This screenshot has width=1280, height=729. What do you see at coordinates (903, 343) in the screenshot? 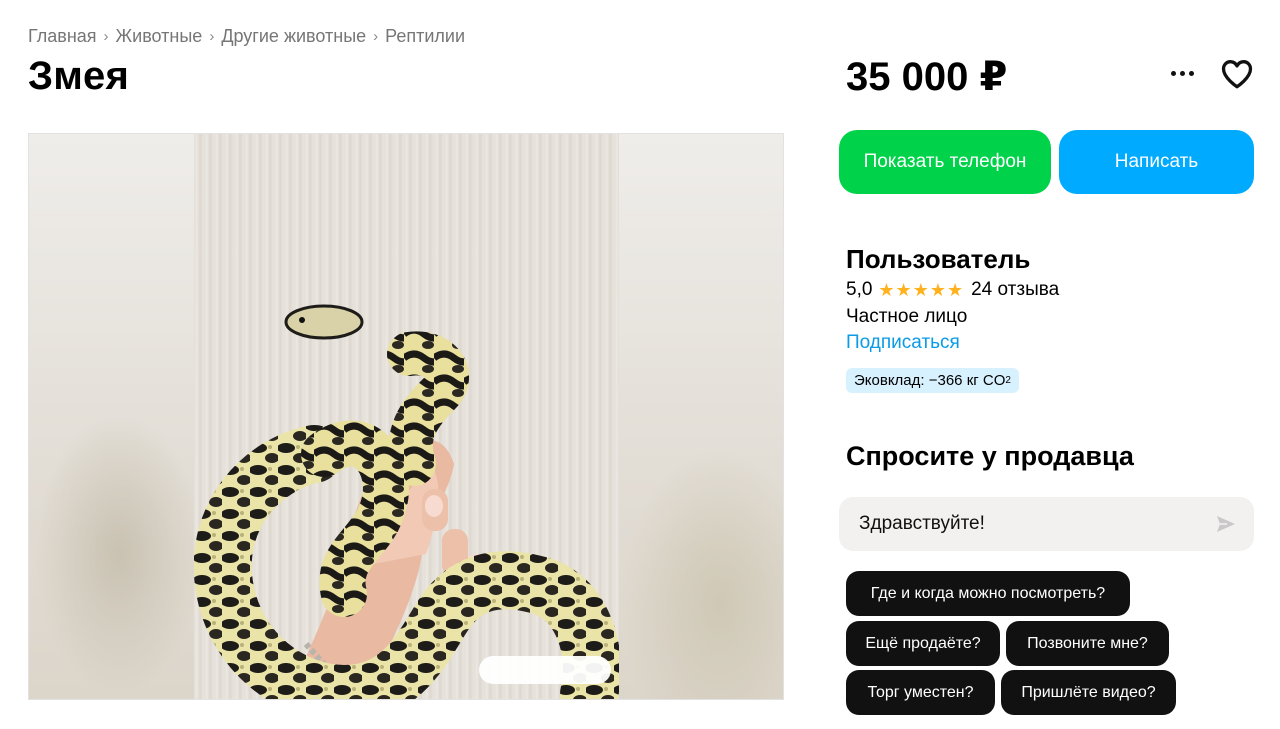
I see `subscribe-link: Подписаться` at bounding box center [903, 343].